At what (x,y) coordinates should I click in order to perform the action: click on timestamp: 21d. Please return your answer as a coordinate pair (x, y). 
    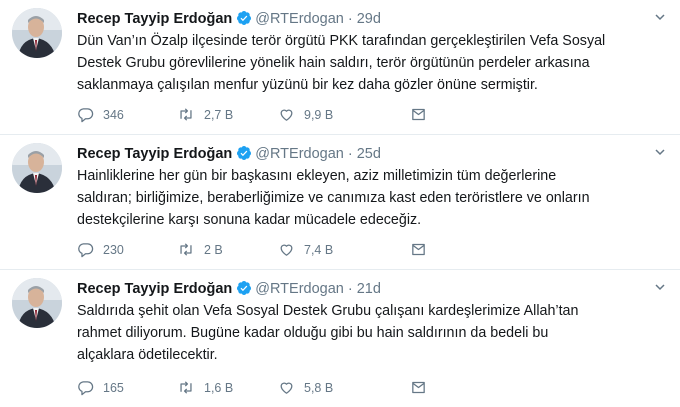
    Looking at the image, I should click on (369, 289).